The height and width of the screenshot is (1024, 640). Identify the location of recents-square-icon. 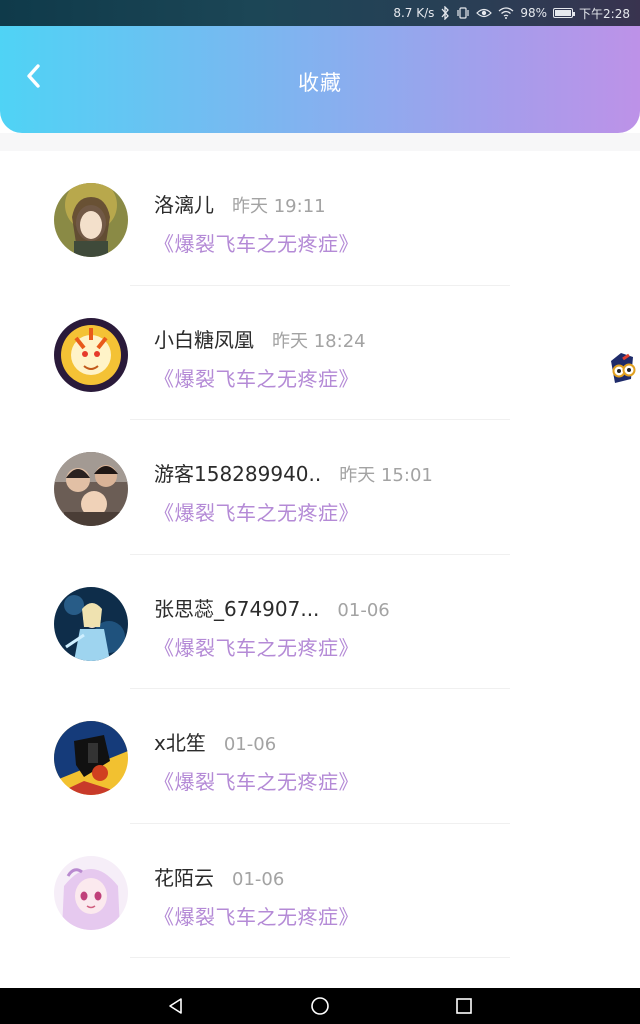
(464, 1006).